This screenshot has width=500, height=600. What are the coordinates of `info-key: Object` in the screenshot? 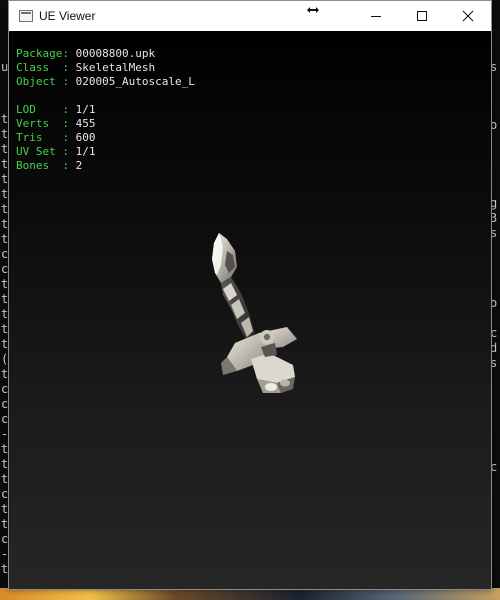 It's located at (39, 81).